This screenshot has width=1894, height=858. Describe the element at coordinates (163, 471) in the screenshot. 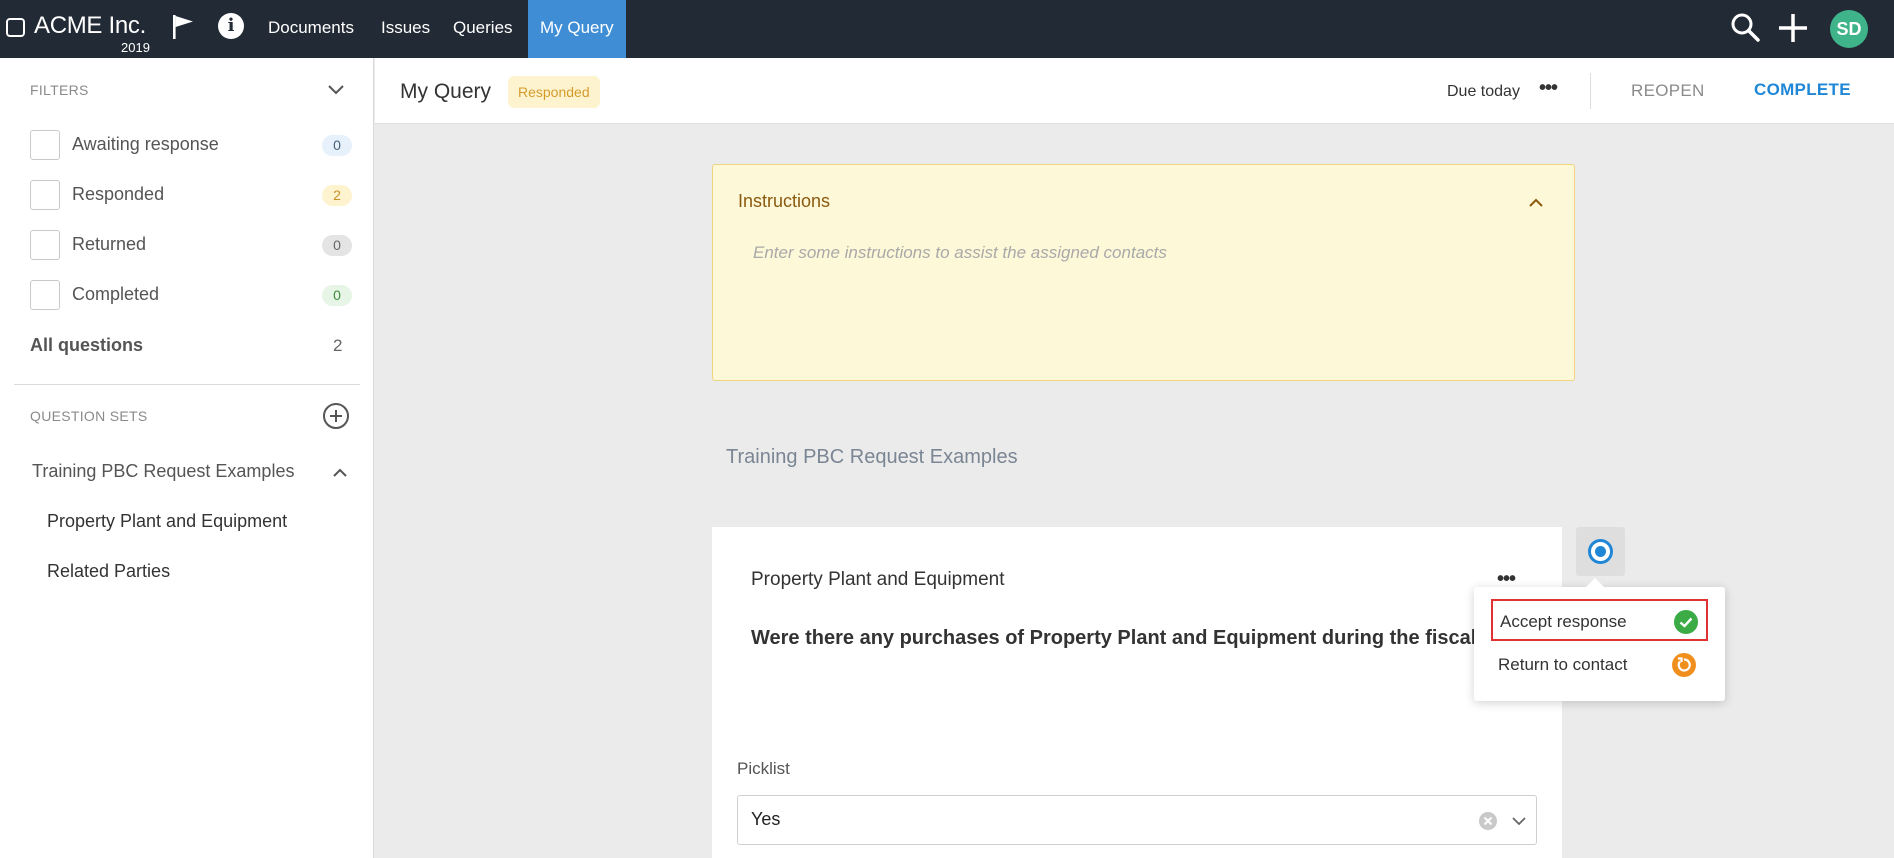

I see `question-set-name: Training PBC Request Examples` at that location.